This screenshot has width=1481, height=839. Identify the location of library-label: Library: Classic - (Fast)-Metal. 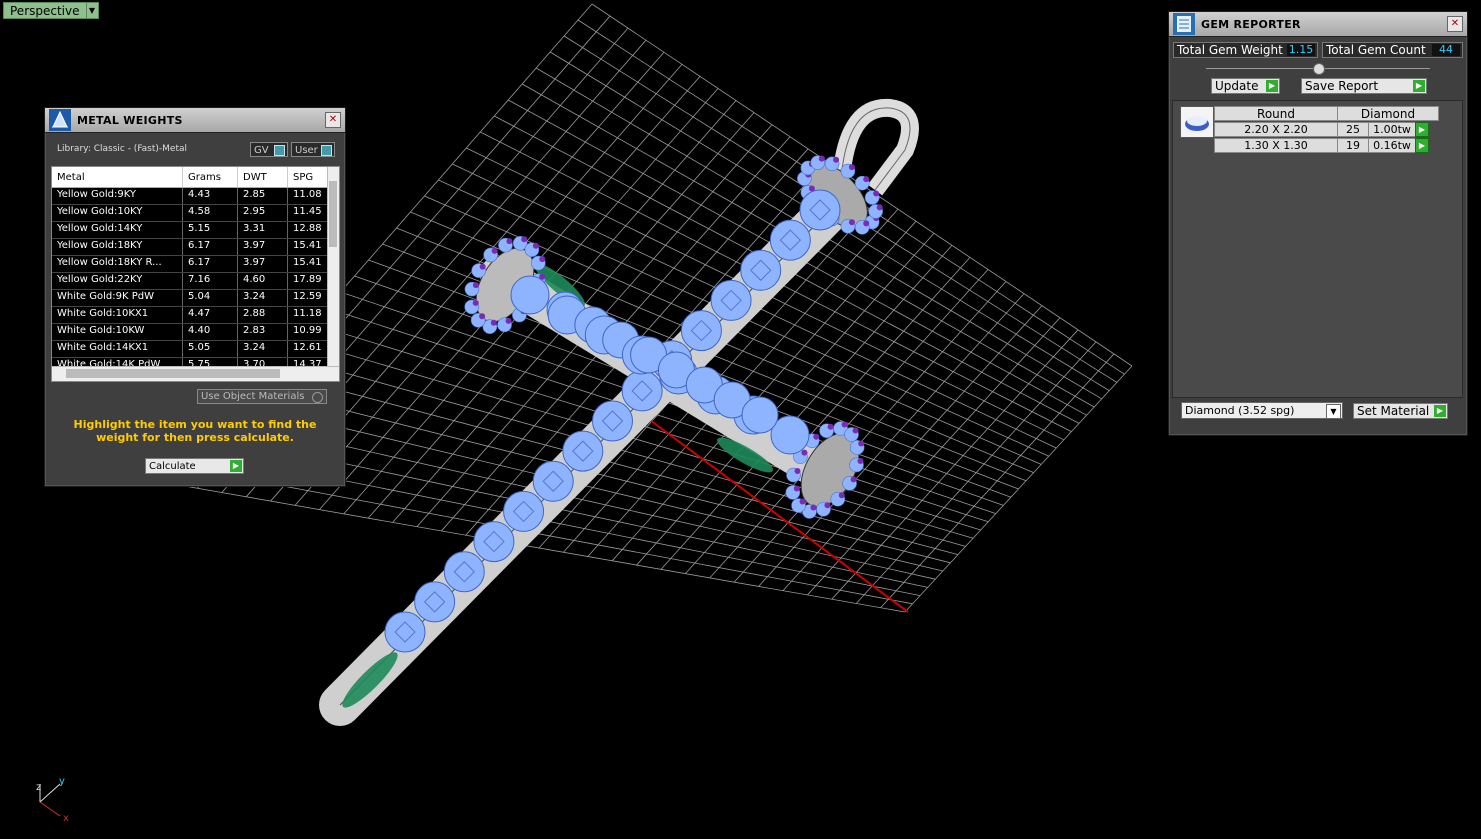
(122, 149).